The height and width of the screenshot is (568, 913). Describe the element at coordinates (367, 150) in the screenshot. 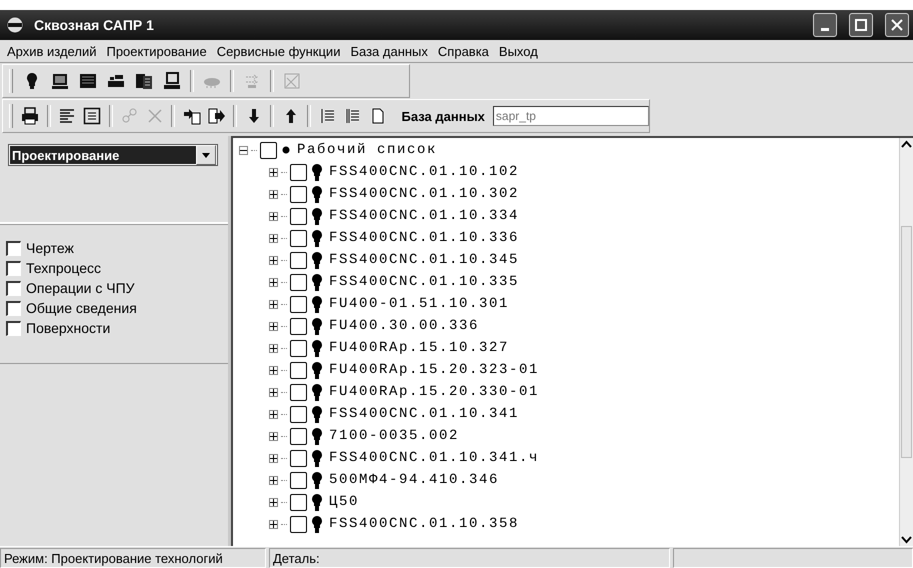

I see `tree-item-label: Рабочий список` at that location.